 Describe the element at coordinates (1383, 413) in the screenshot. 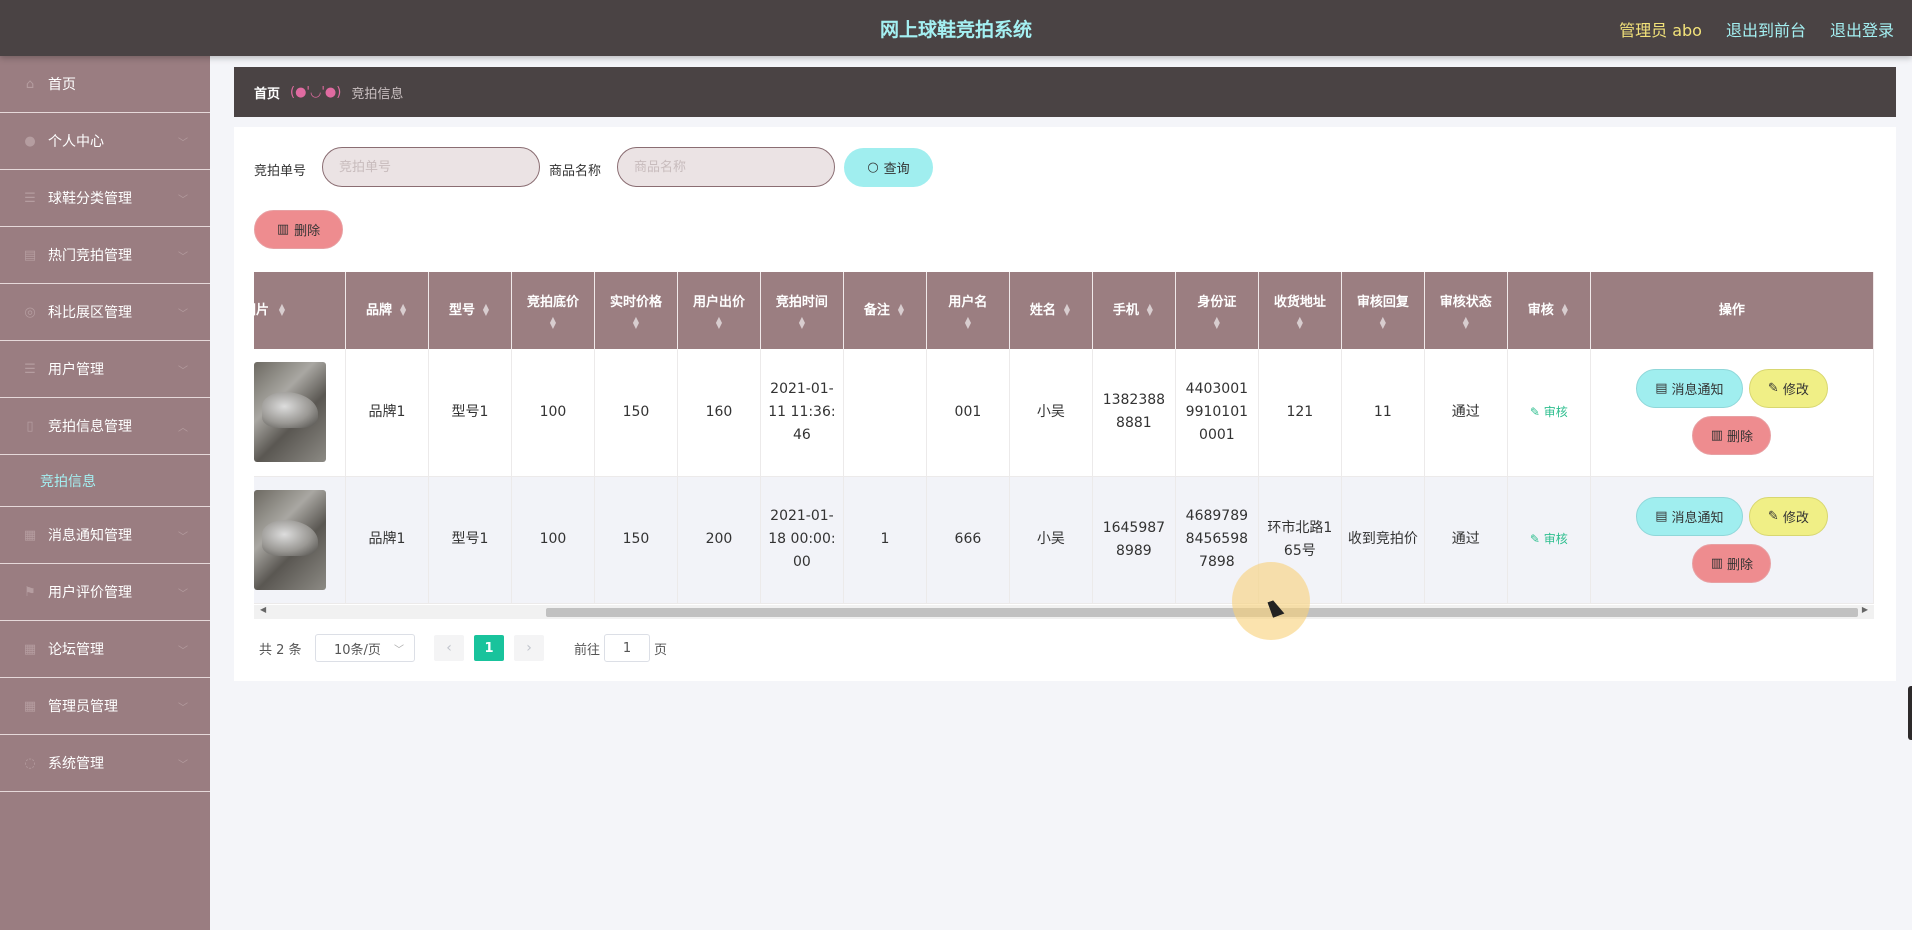

I see `cell-reply: 11` at that location.